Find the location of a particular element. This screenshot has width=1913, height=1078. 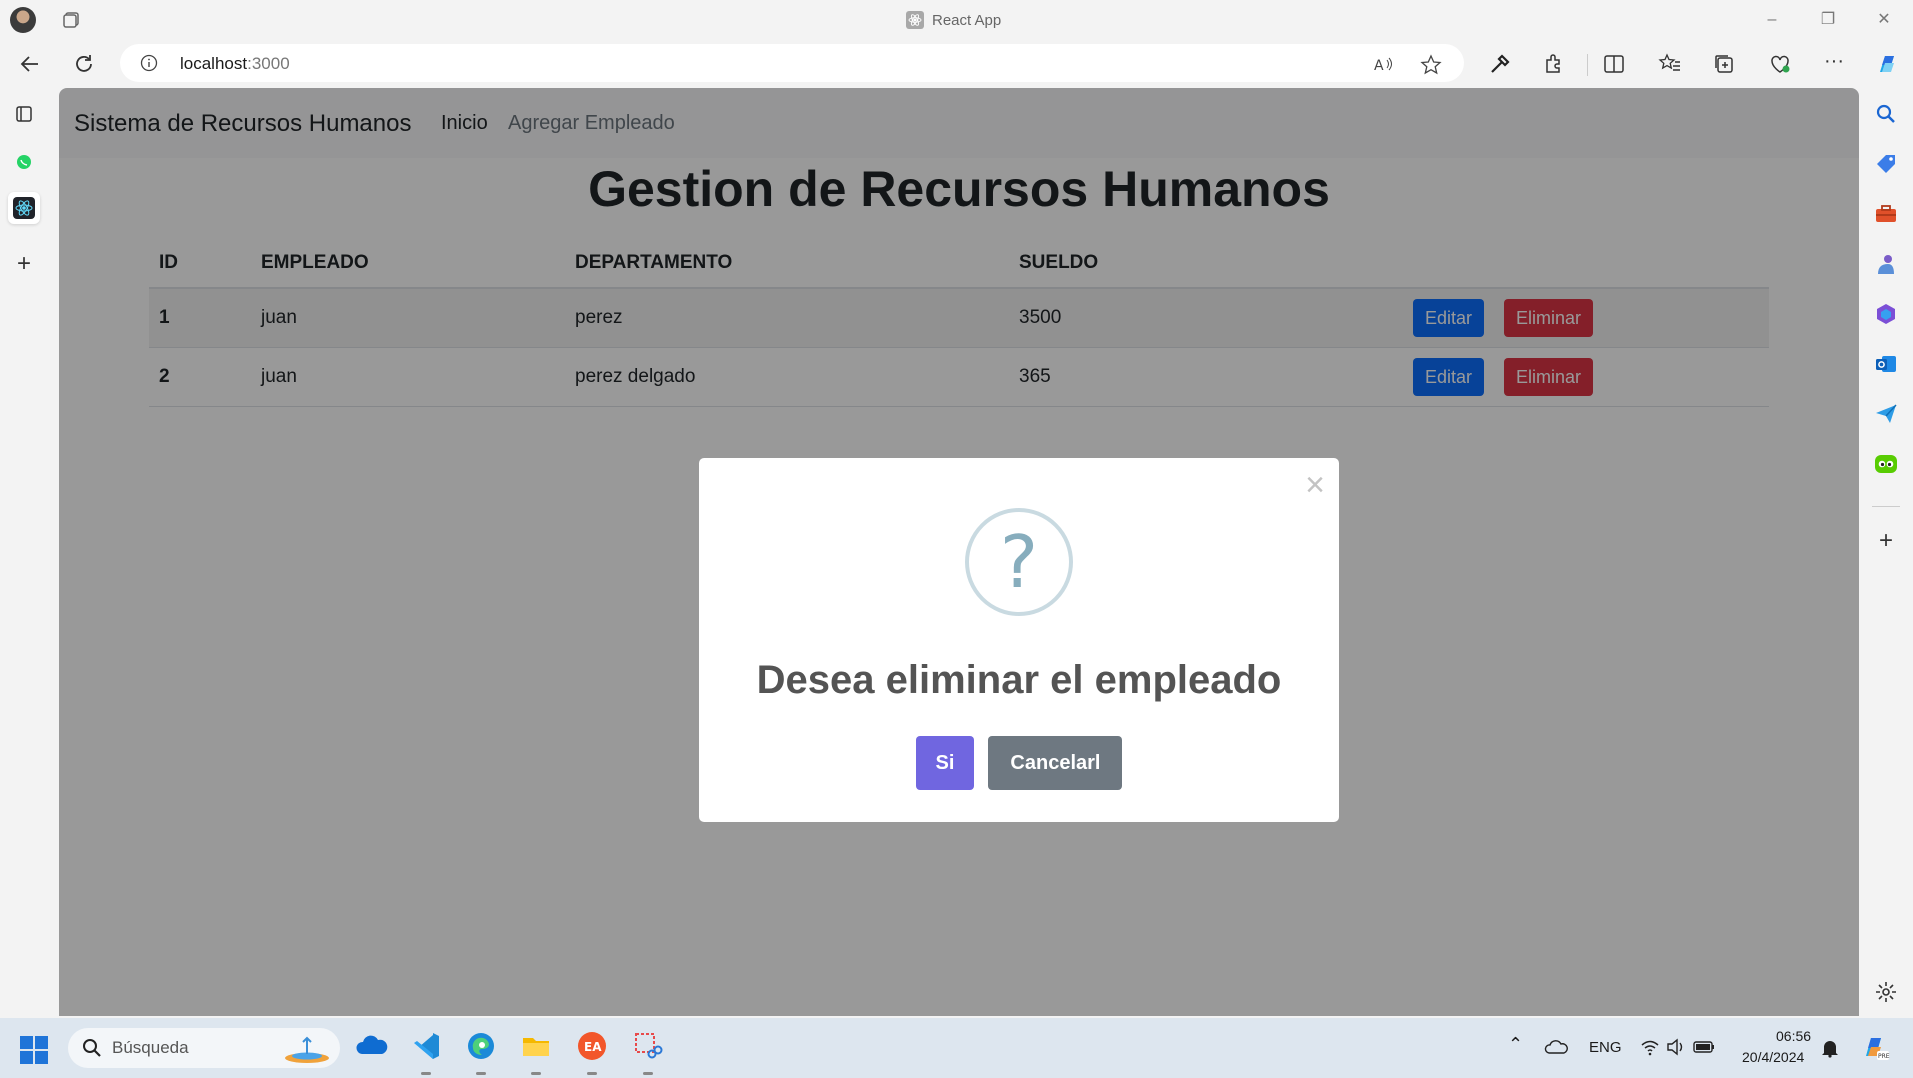

tools-briefcase-icon is located at coordinates (1886, 214).